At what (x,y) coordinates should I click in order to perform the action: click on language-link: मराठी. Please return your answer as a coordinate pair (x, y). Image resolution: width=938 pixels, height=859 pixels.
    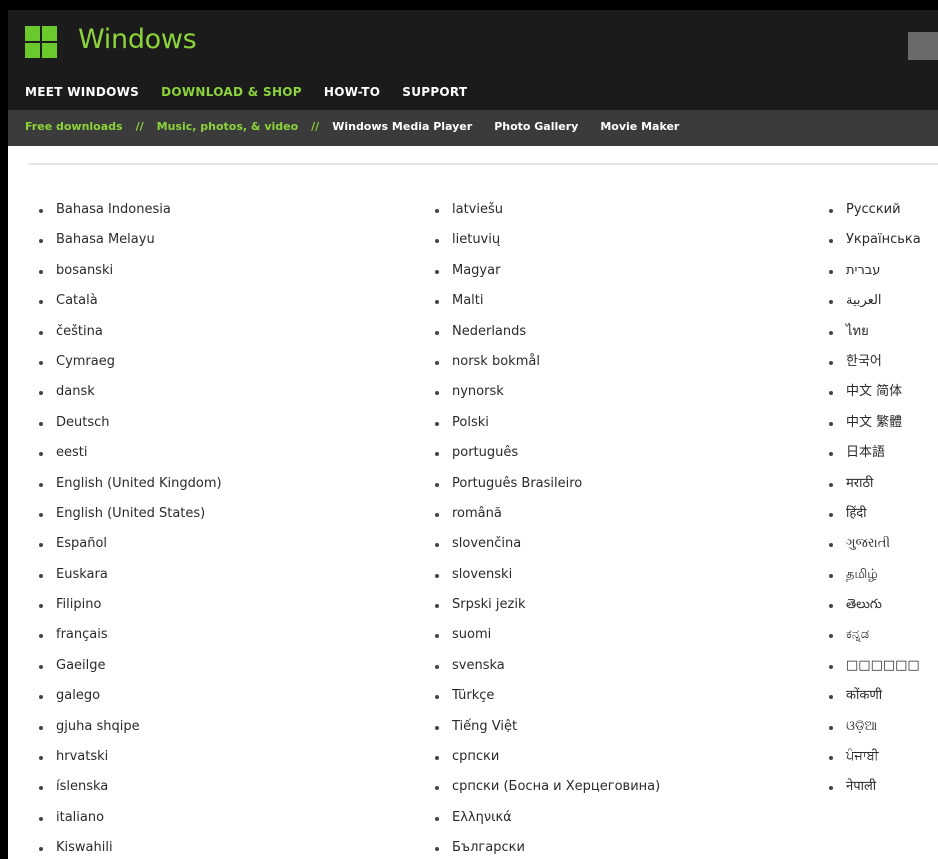
    Looking at the image, I should click on (872, 489).